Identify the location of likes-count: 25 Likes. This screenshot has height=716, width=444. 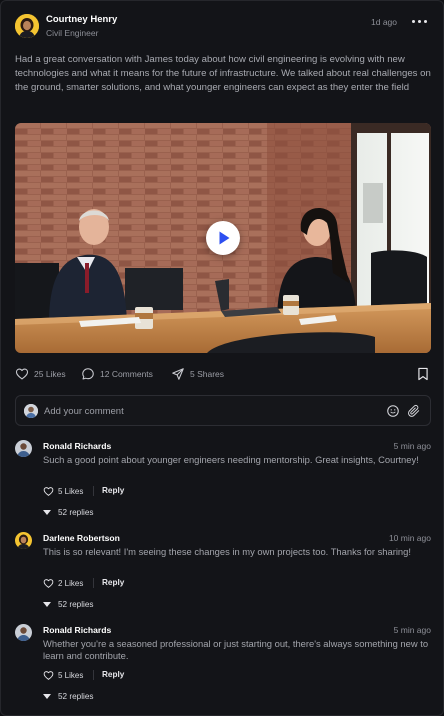
(50, 374).